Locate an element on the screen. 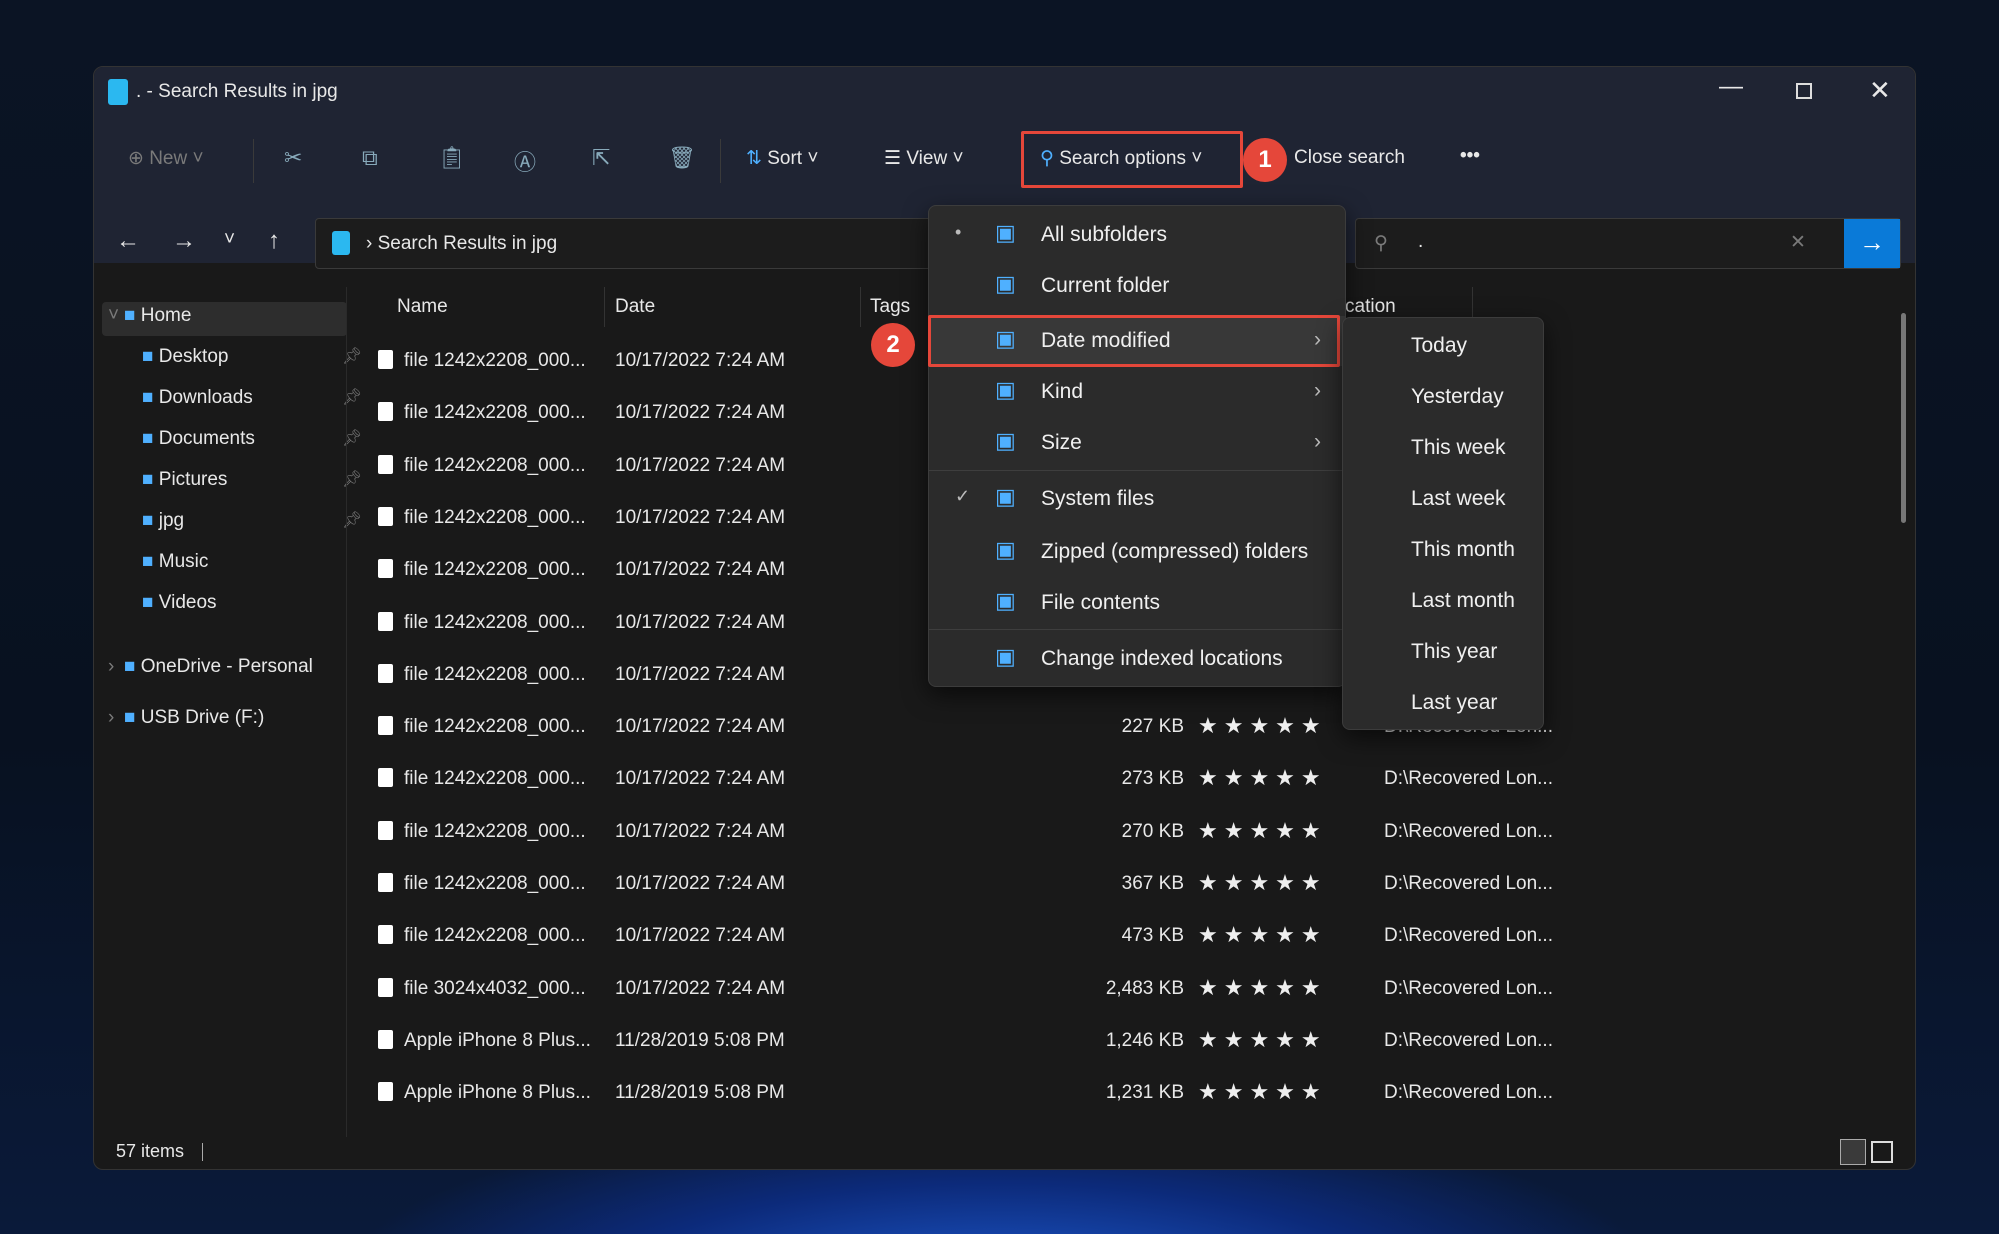  menu-item-all-subfolders: • ▣ All subfolders is located at coordinates (1137, 235).